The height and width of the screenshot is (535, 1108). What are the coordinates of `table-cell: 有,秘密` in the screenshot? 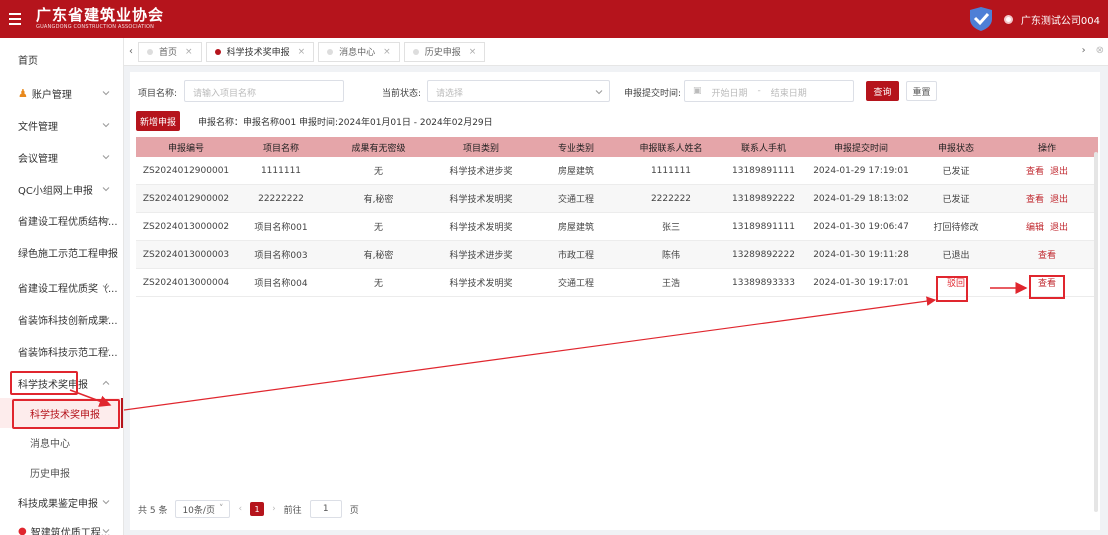 It's located at (378, 256).